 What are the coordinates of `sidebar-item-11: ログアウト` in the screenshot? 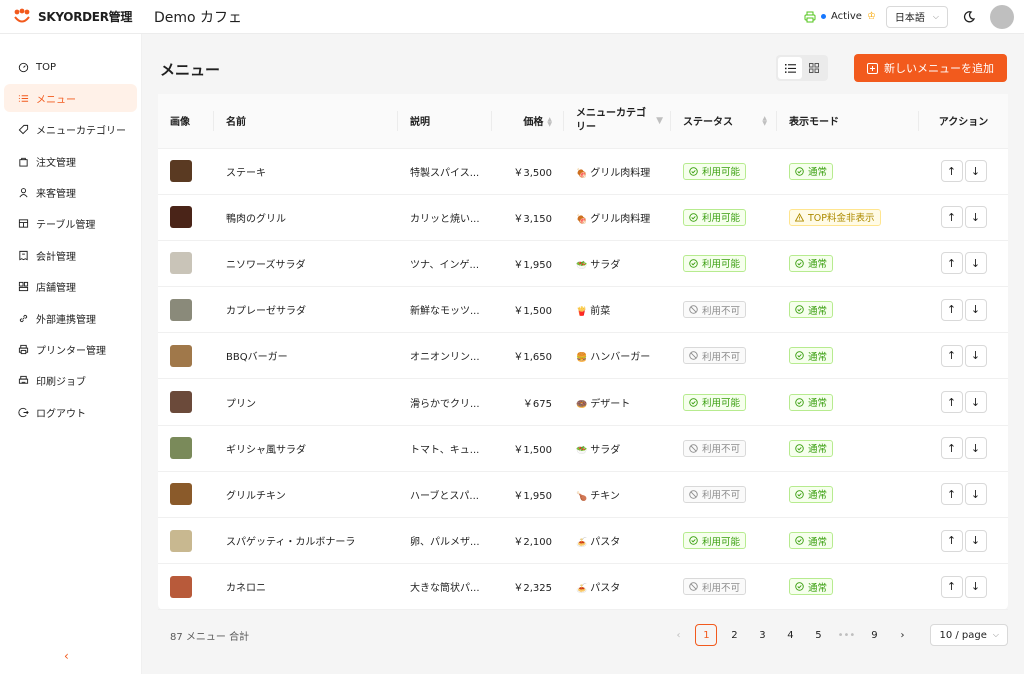 It's located at (70, 412).